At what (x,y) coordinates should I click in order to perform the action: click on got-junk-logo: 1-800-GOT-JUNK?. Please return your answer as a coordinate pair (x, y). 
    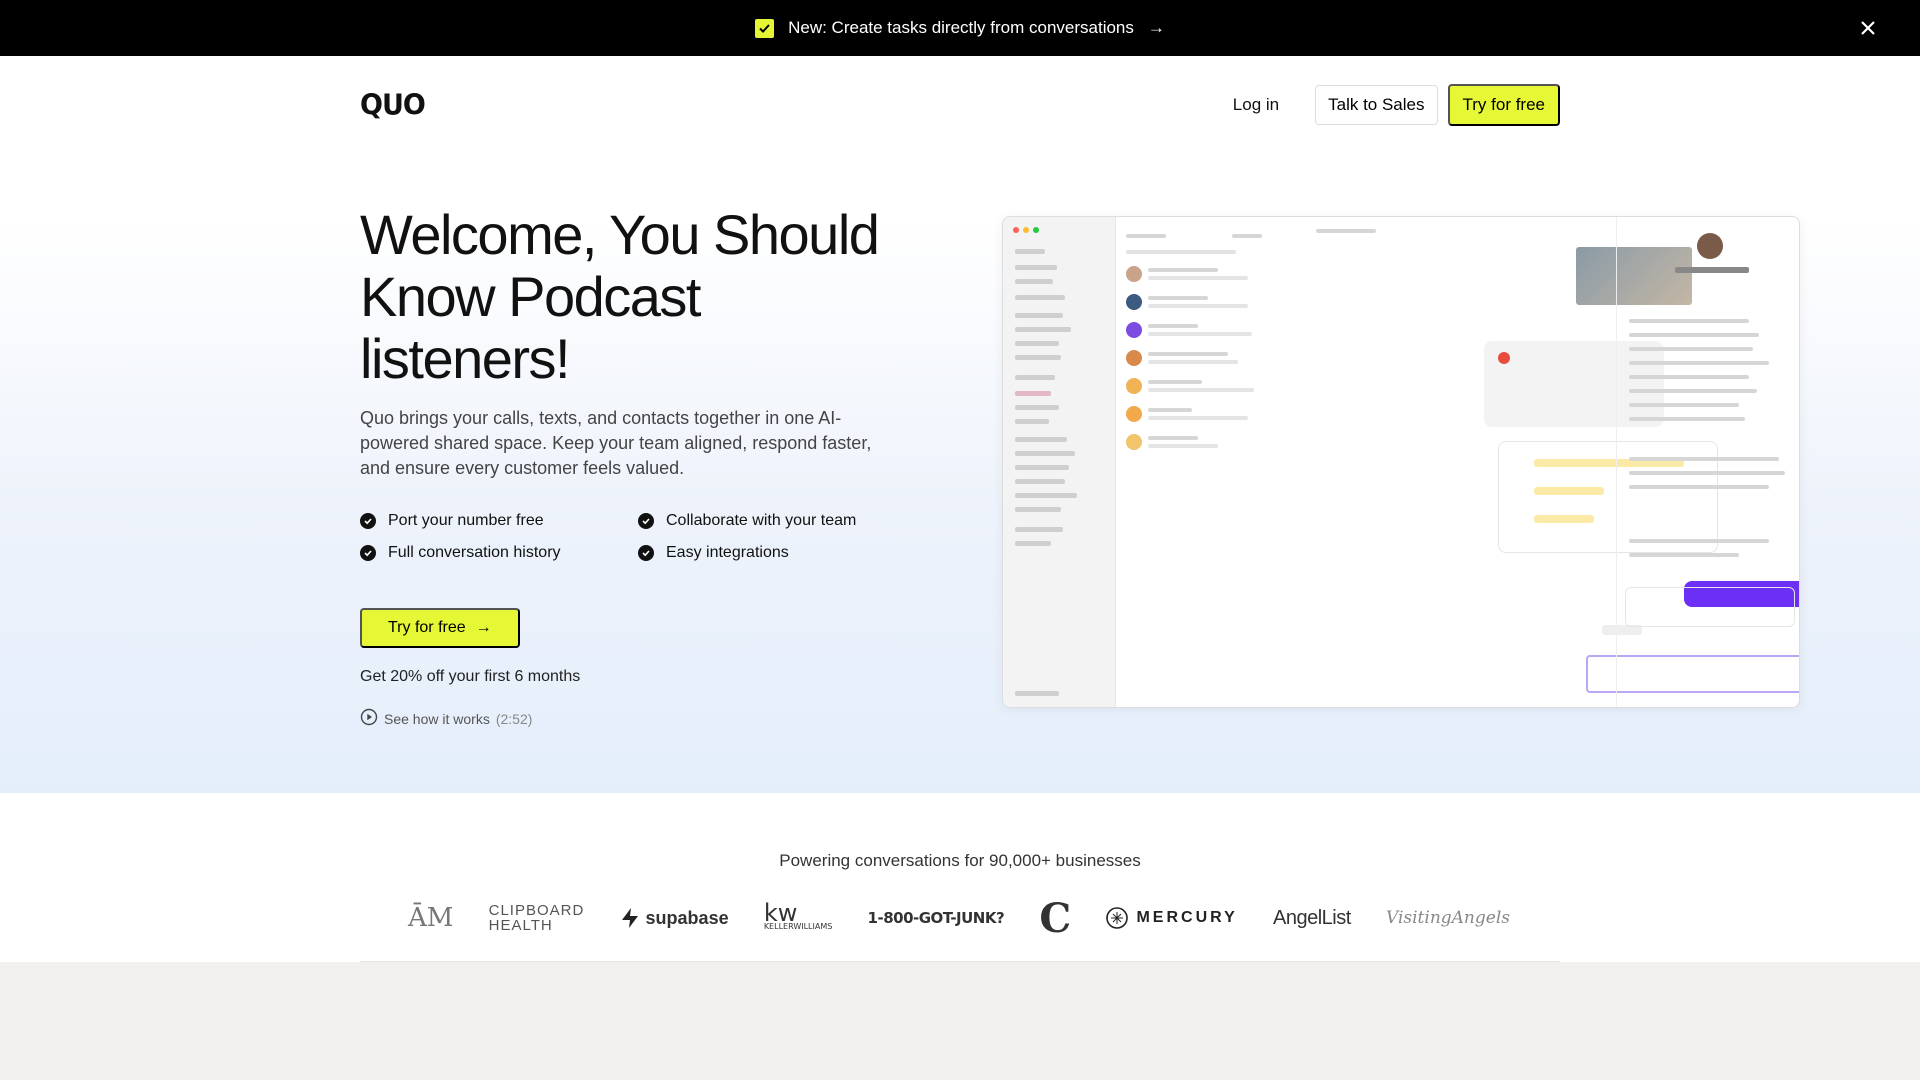
    Looking at the image, I should click on (936, 918).